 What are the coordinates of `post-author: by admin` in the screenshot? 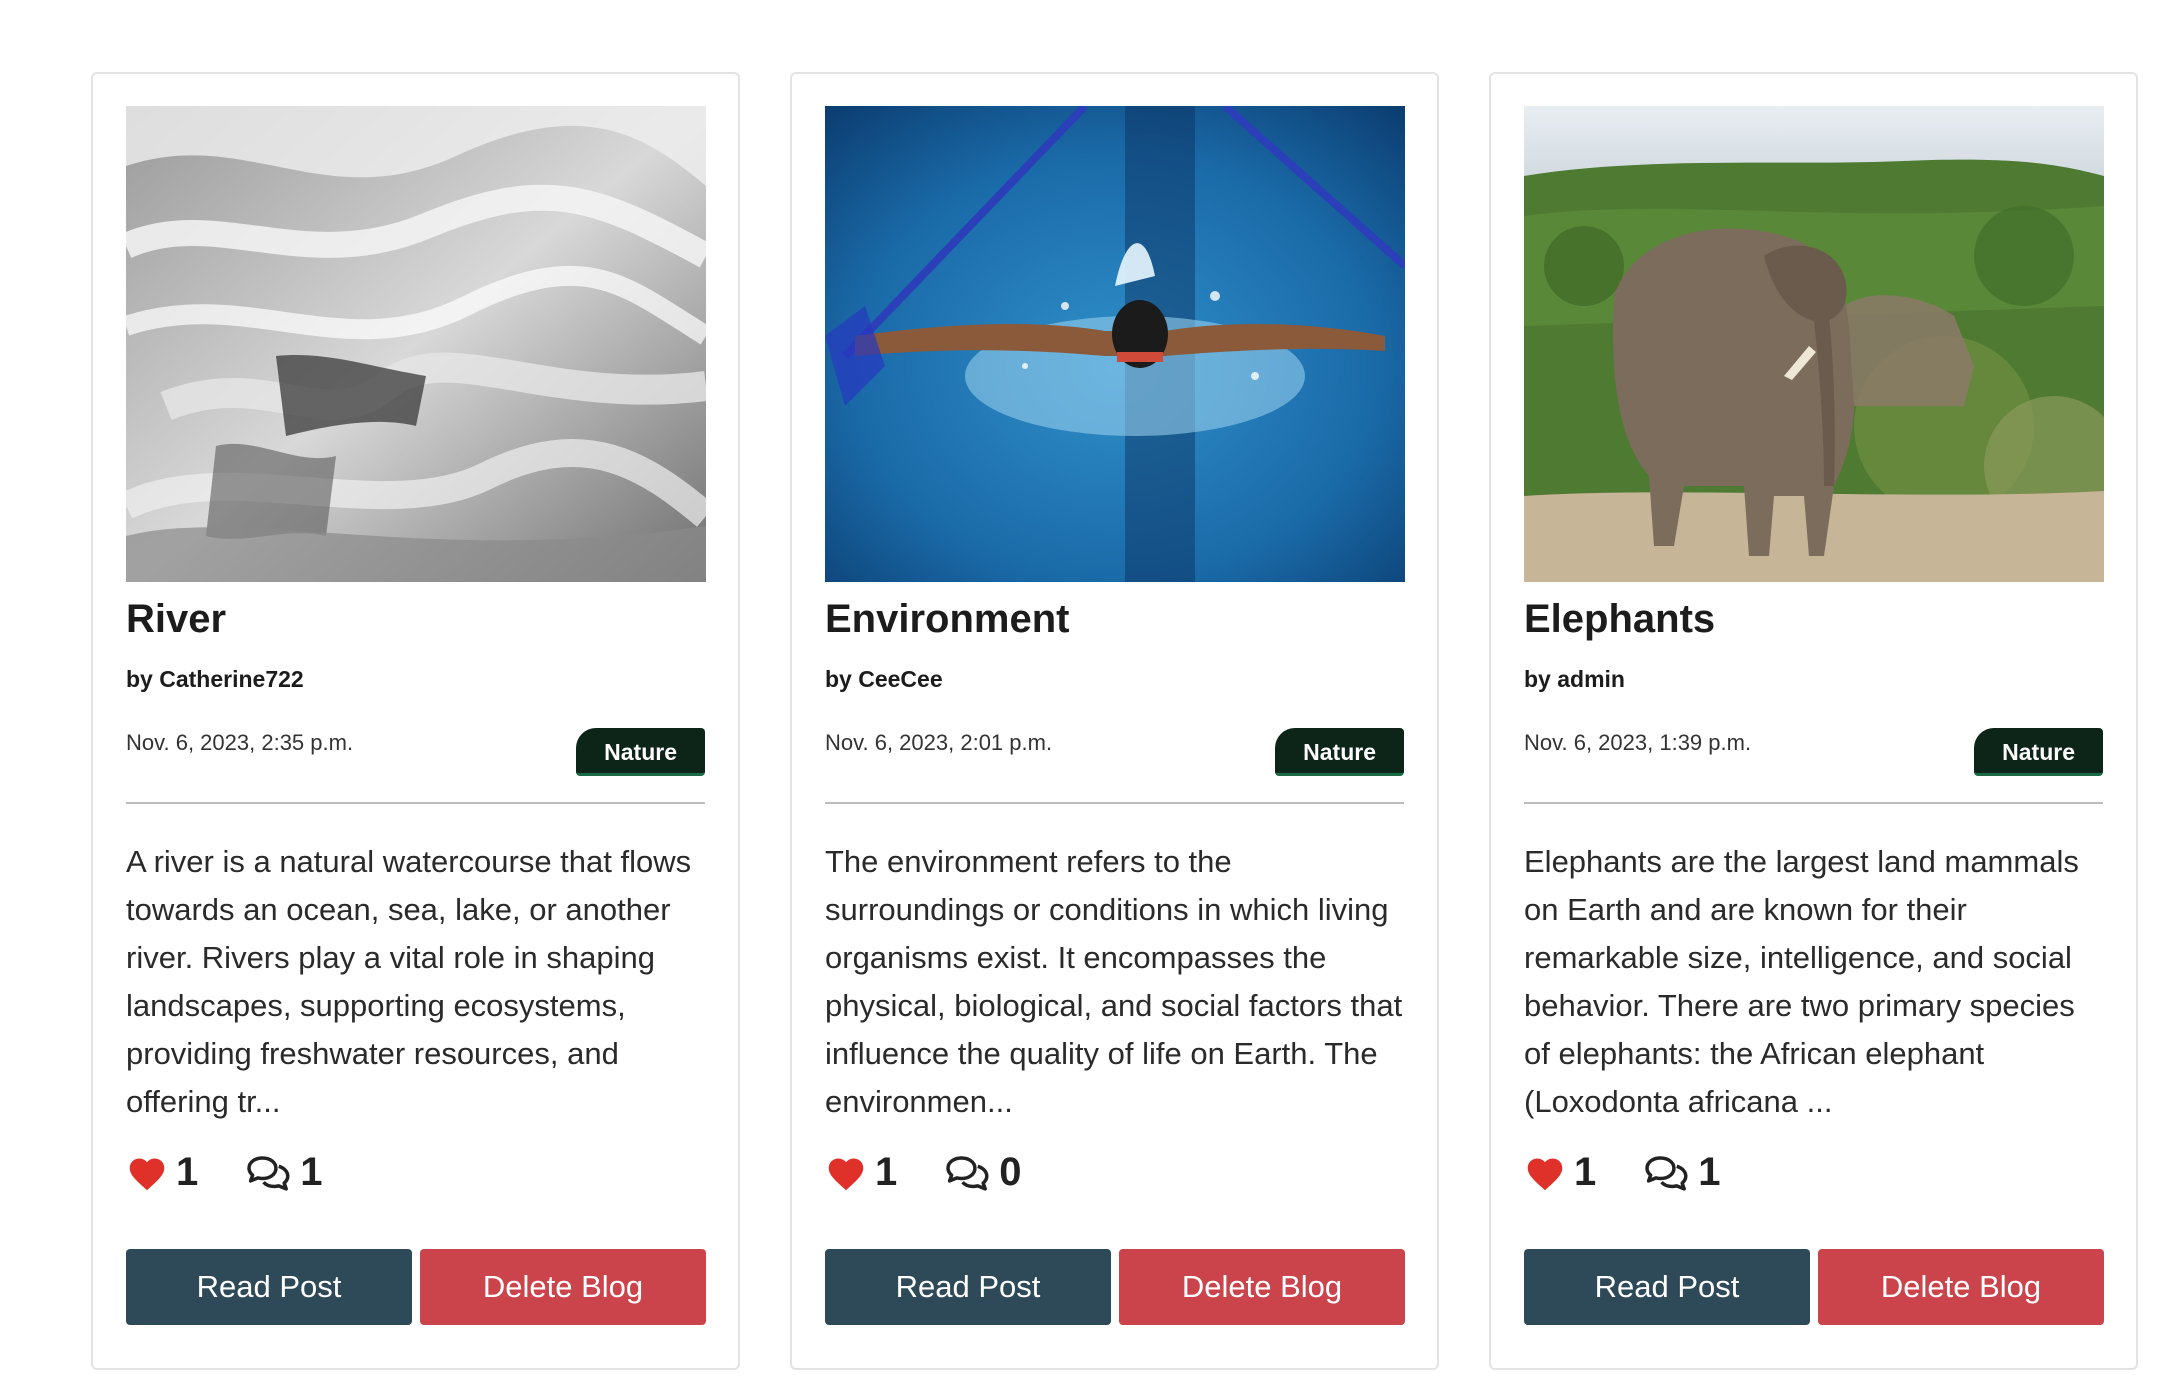 It's located at (1574, 679).